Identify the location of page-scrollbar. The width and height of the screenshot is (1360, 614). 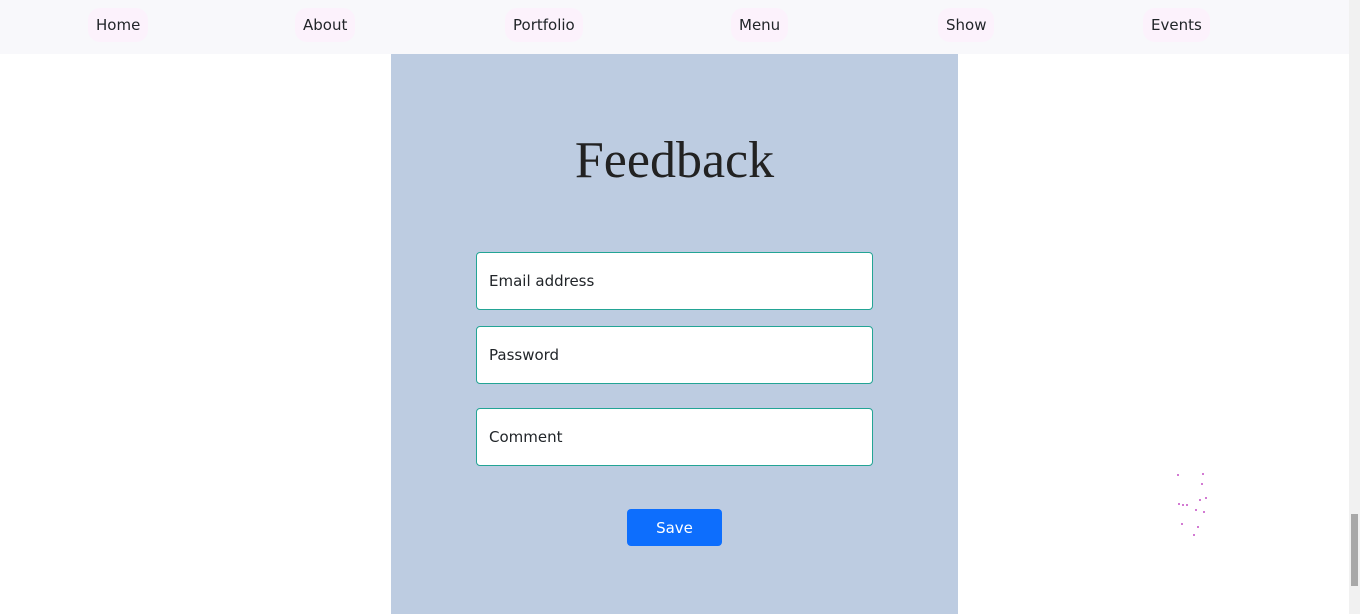
(1354, 307).